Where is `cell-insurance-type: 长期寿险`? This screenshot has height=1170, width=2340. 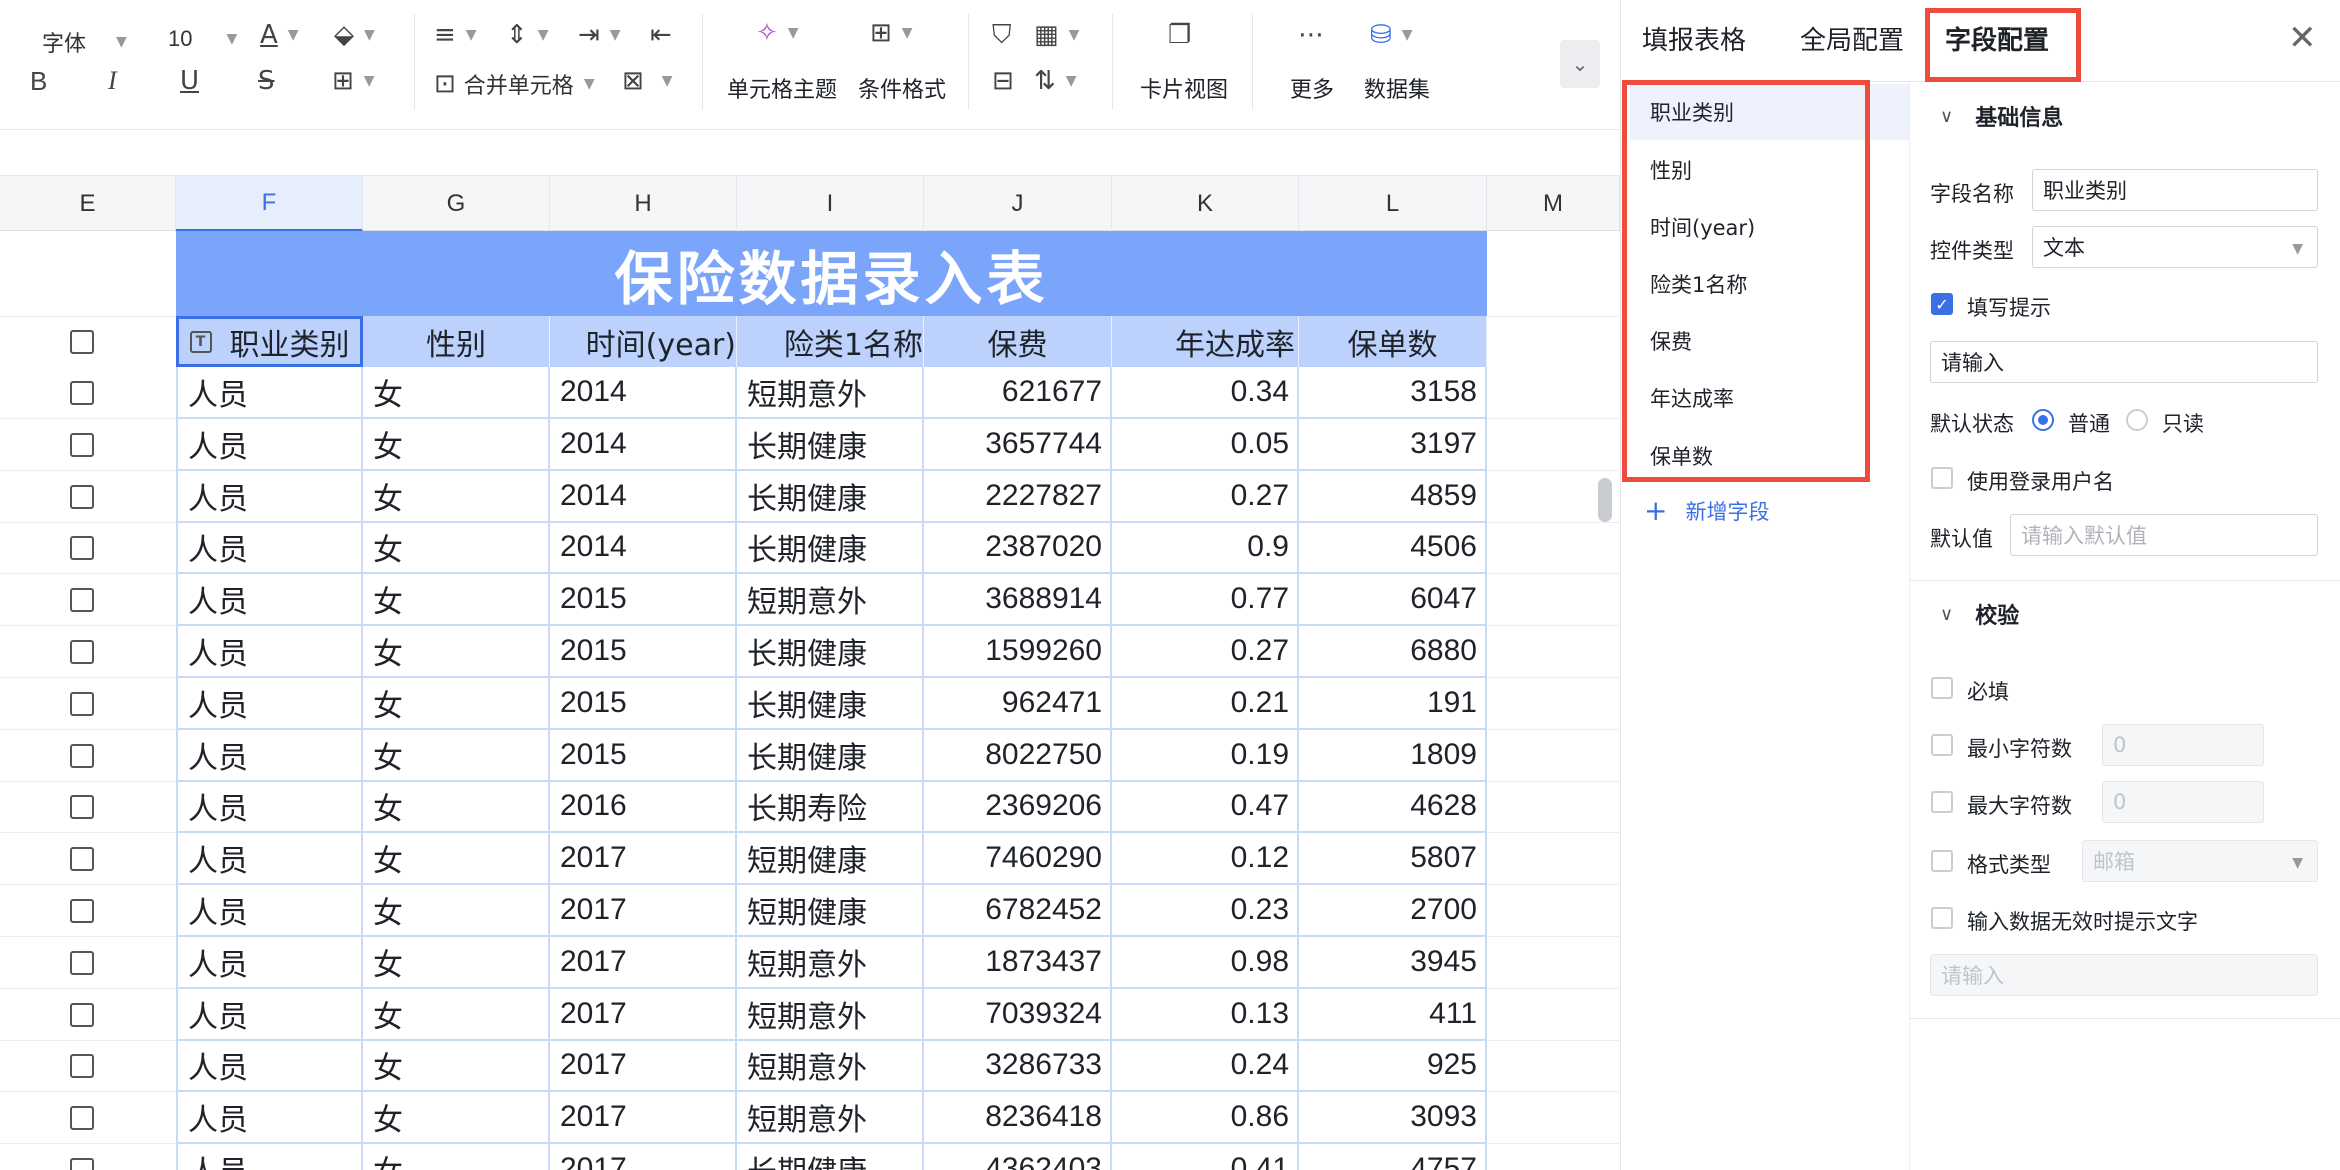 cell-insurance-type: 长期寿险 is located at coordinates (830, 807).